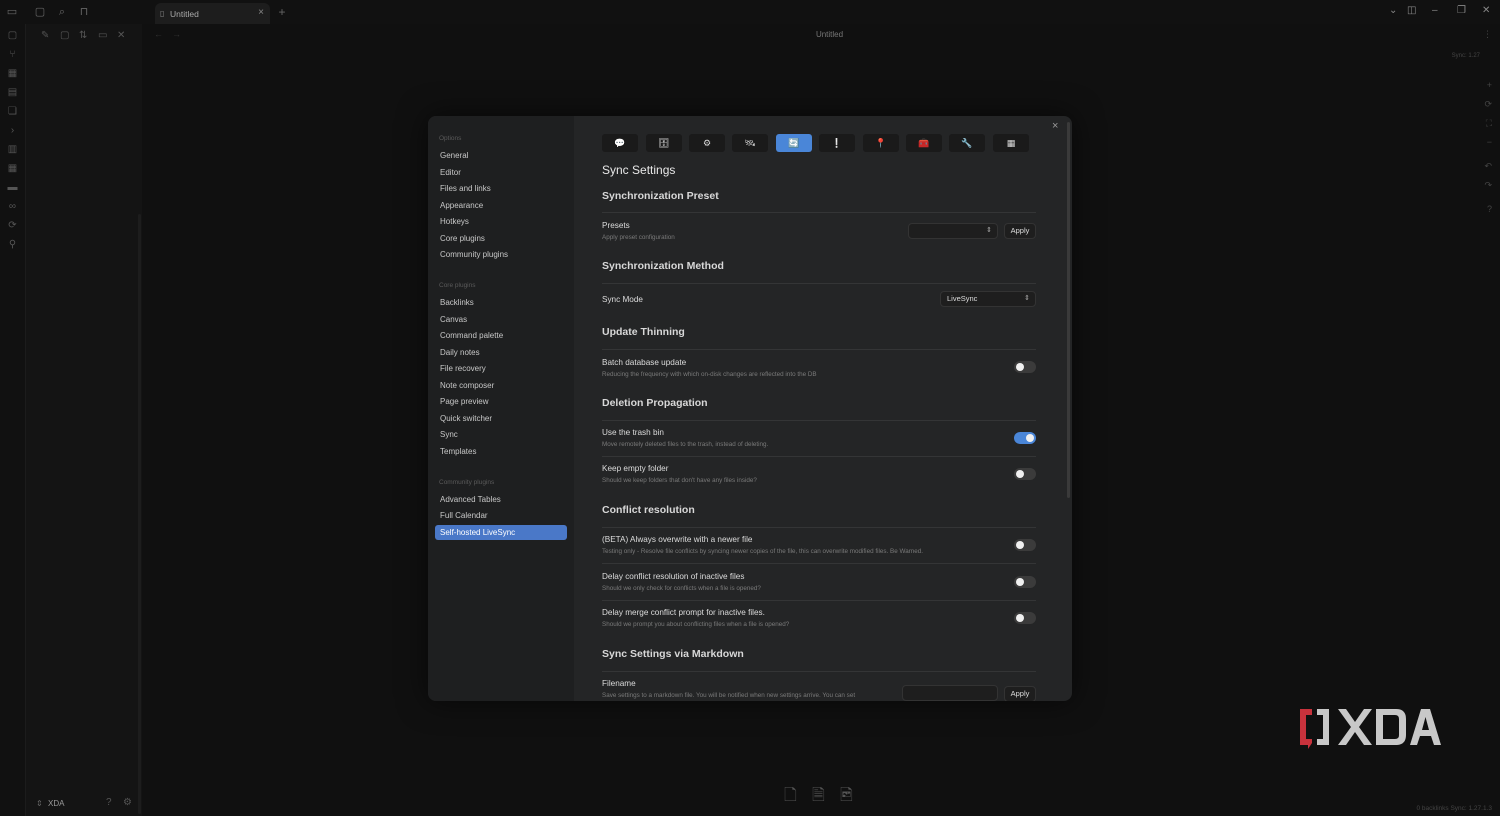 The height and width of the screenshot is (816, 1500). I want to click on collapse-icon: ▭, so click(102, 35).